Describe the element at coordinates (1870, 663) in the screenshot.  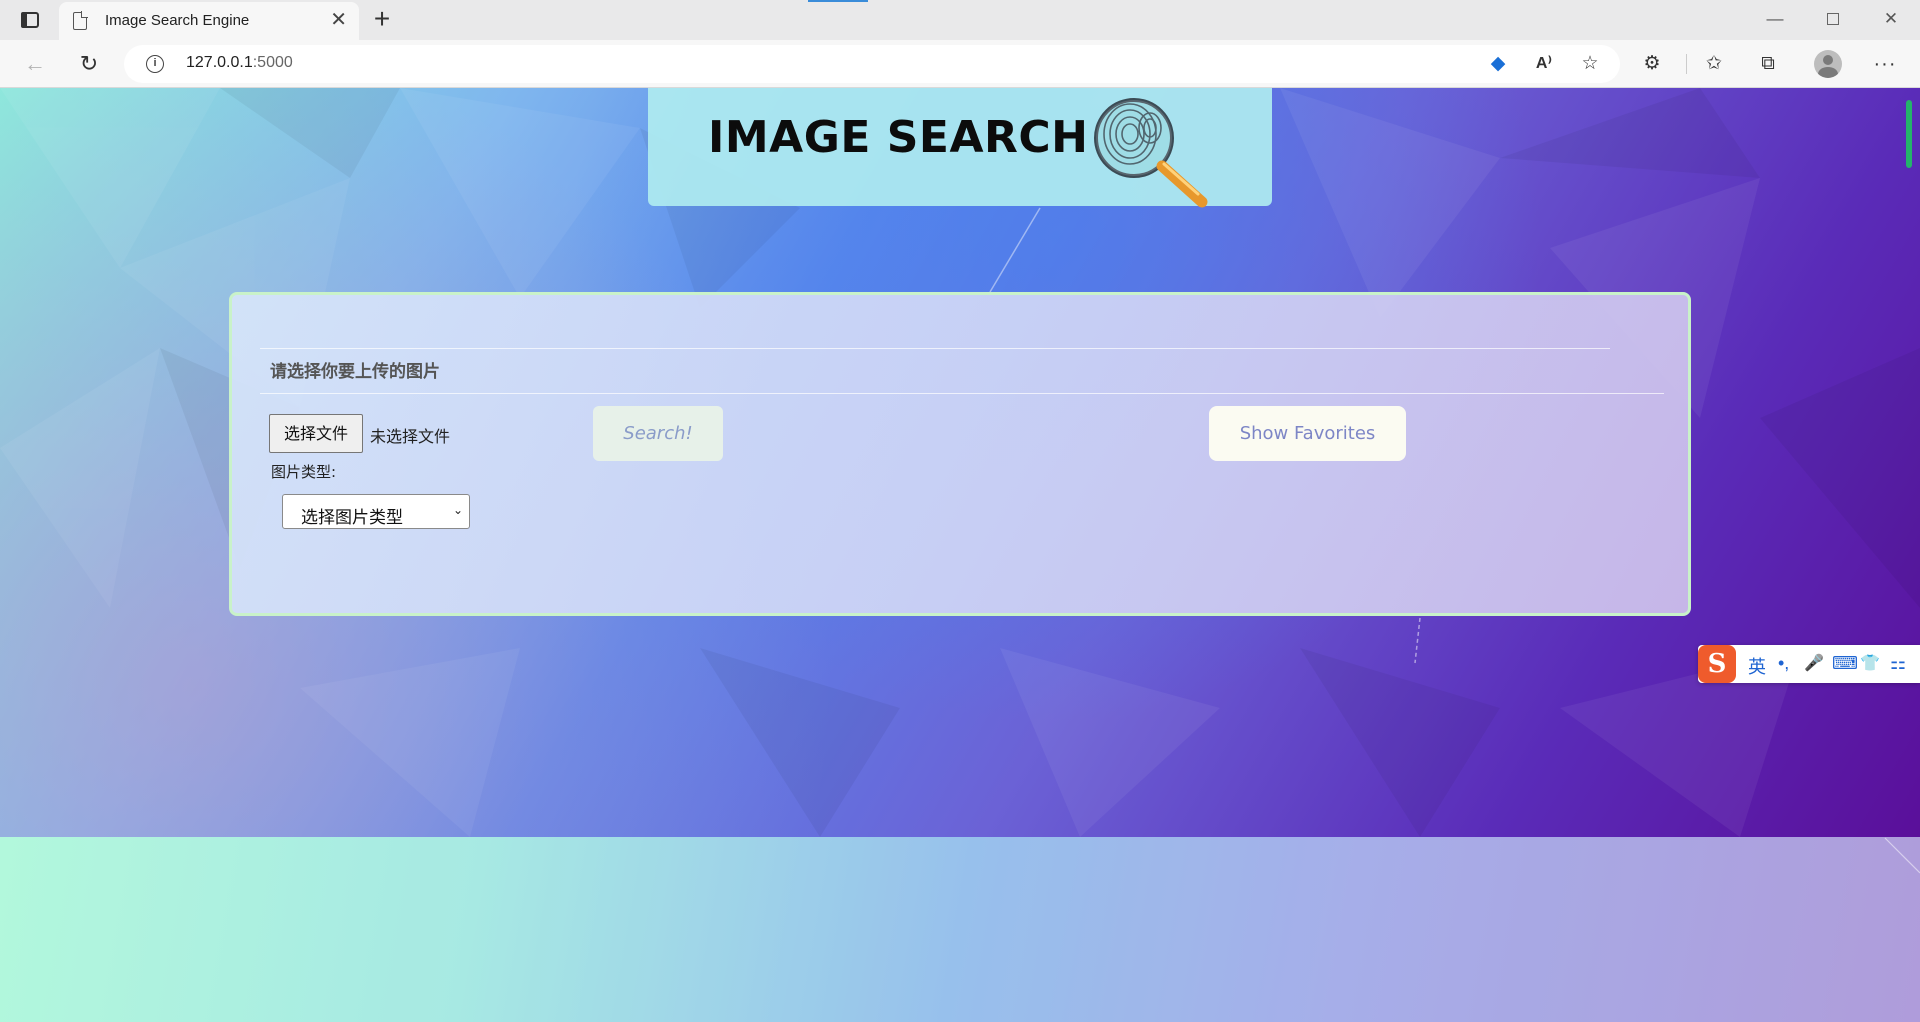
I see `ime-skin-icon: 👕` at that location.